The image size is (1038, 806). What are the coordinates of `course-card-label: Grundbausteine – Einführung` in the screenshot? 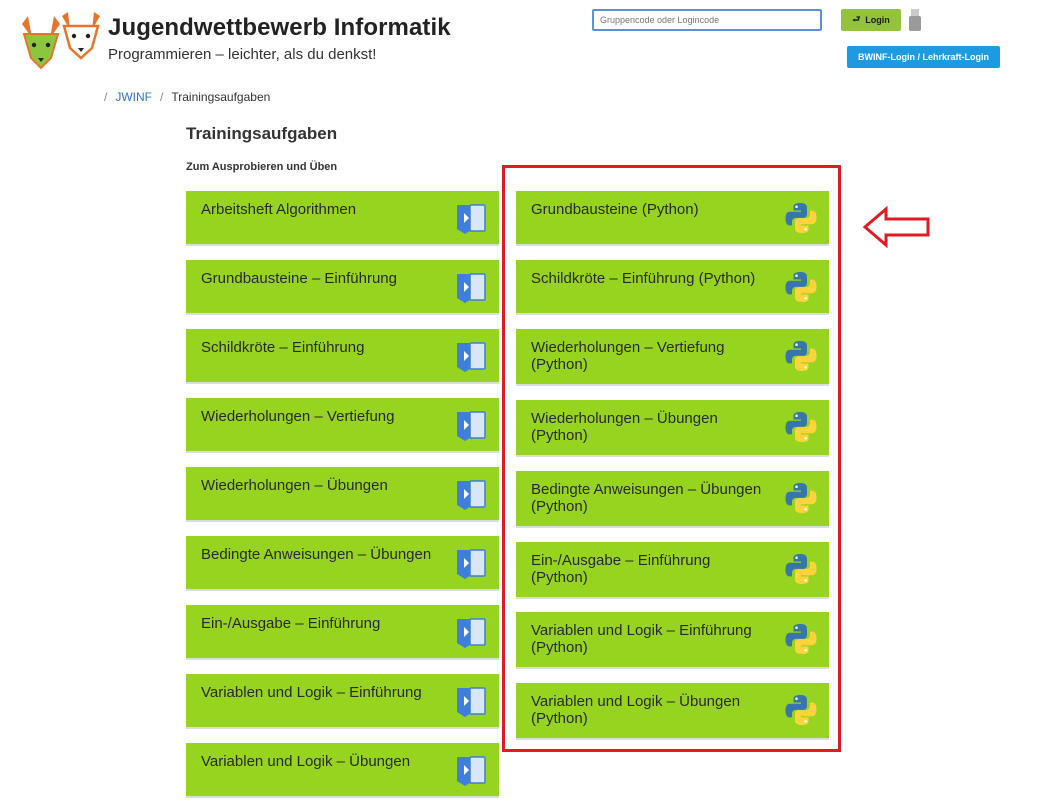 It's located at (299, 278).